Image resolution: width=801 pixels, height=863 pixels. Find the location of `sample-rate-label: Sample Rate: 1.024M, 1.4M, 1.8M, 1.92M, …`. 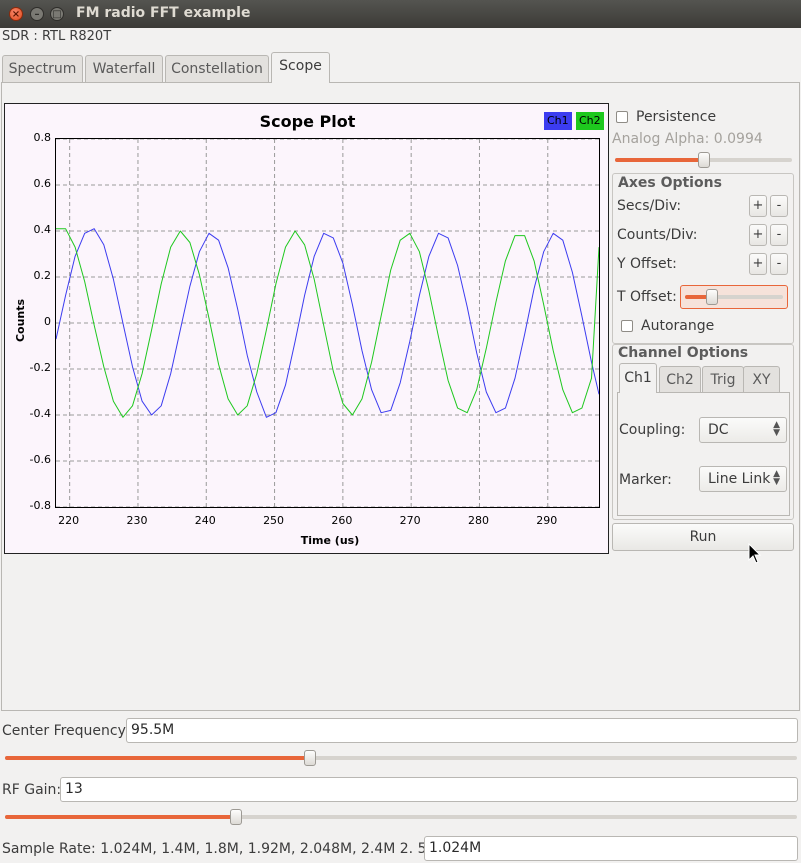

sample-rate-label: Sample Rate: 1.024M, 1.4M, 1.8M, 1.92M, … is located at coordinates (227, 849).